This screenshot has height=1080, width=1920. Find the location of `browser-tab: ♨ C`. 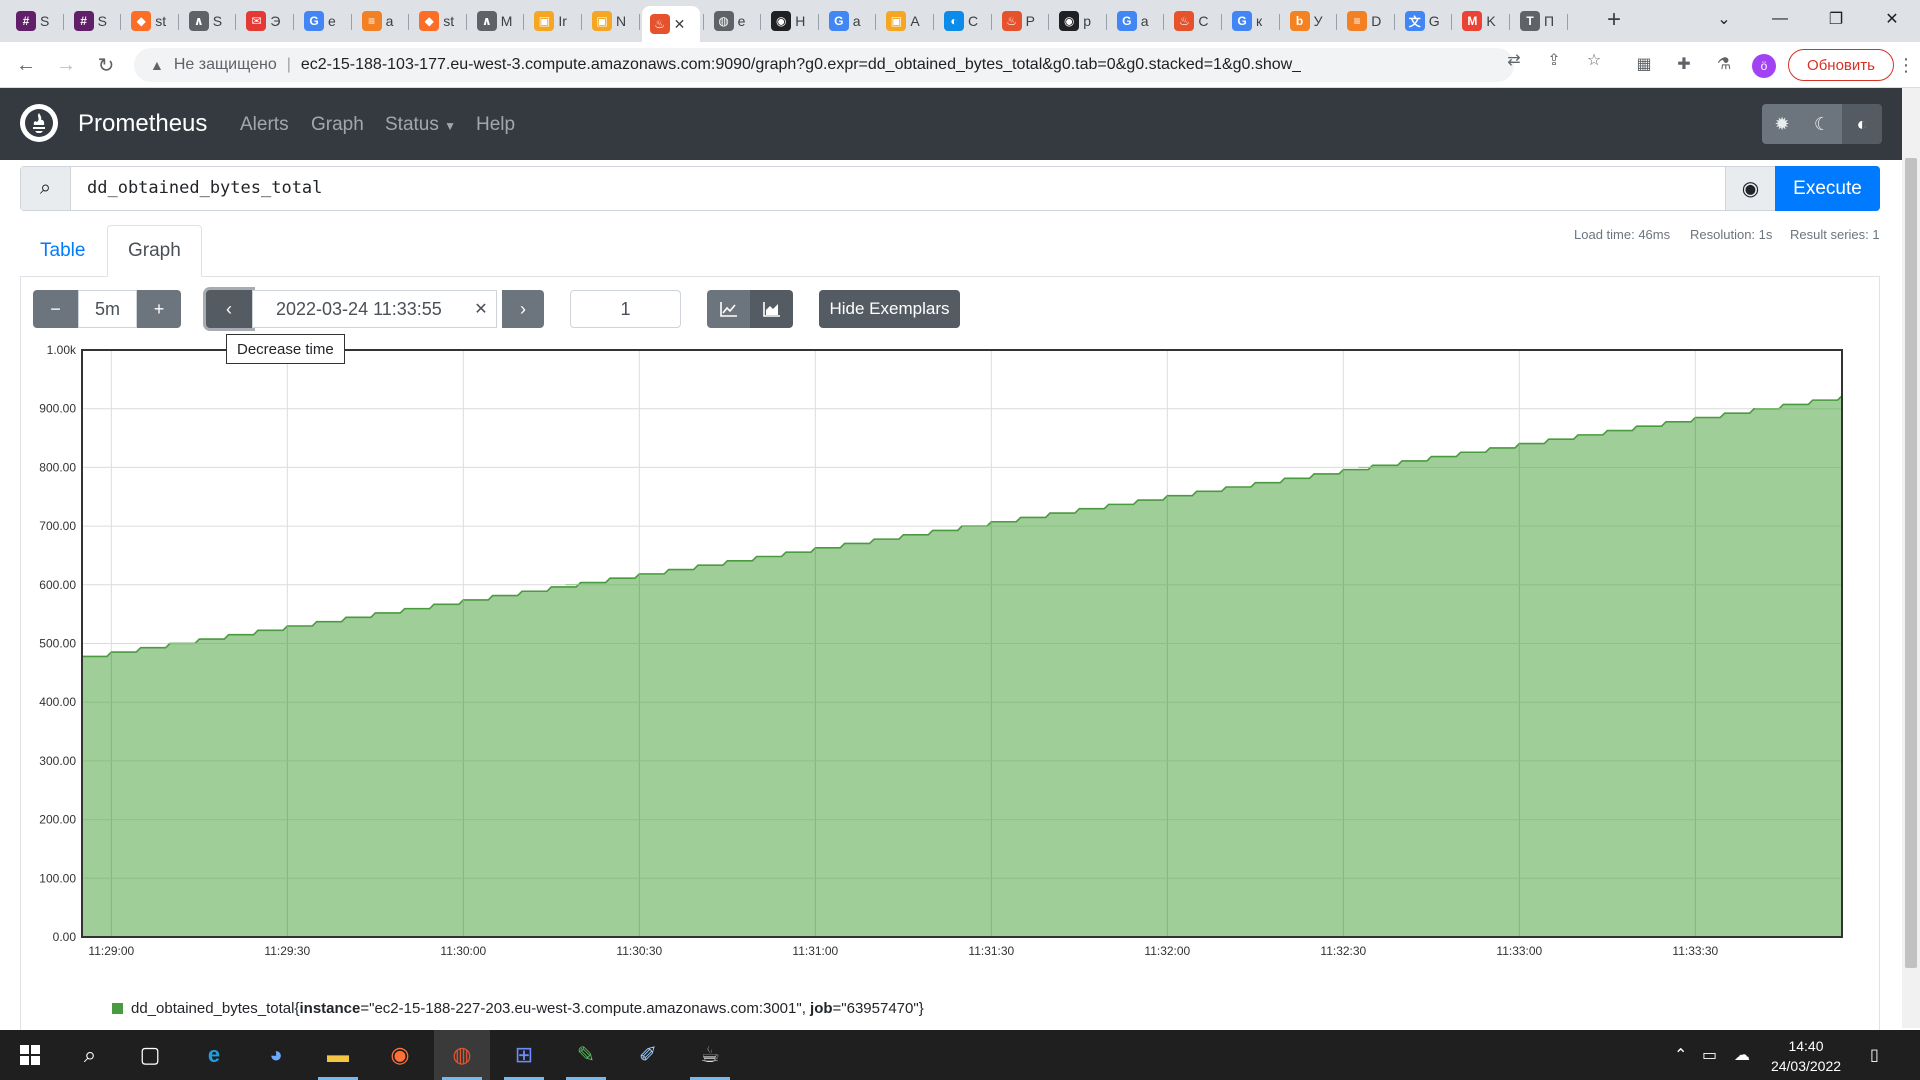

browser-tab: ♨ C is located at coordinates (1190, 21).